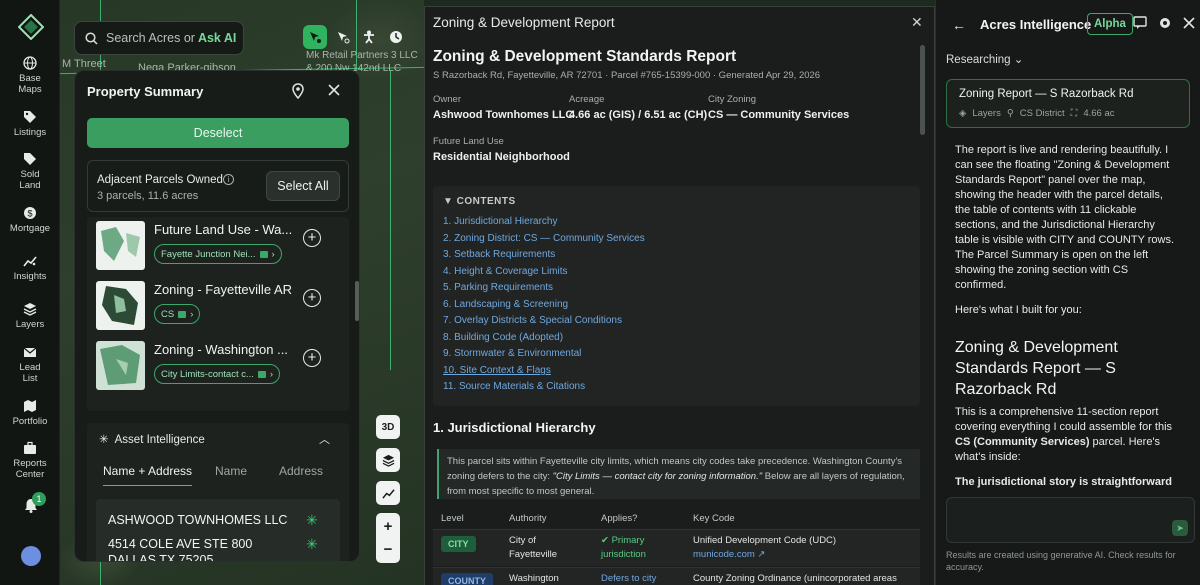 The width and height of the screenshot is (1200, 585). Describe the element at coordinates (396, 37) in the screenshot. I see `history-button` at that location.